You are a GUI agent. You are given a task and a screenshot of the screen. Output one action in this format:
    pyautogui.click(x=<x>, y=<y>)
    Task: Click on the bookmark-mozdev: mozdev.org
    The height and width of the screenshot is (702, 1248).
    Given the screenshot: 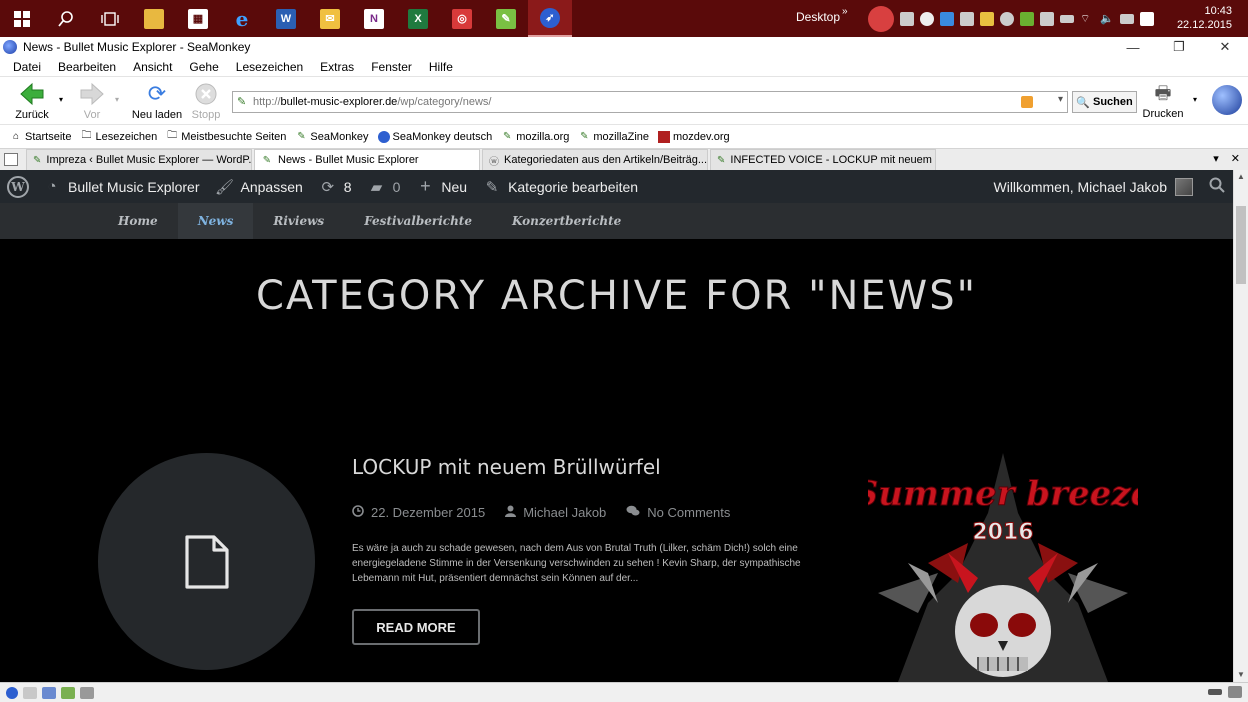 What is the action you would take?
    pyautogui.click(x=694, y=136)
    